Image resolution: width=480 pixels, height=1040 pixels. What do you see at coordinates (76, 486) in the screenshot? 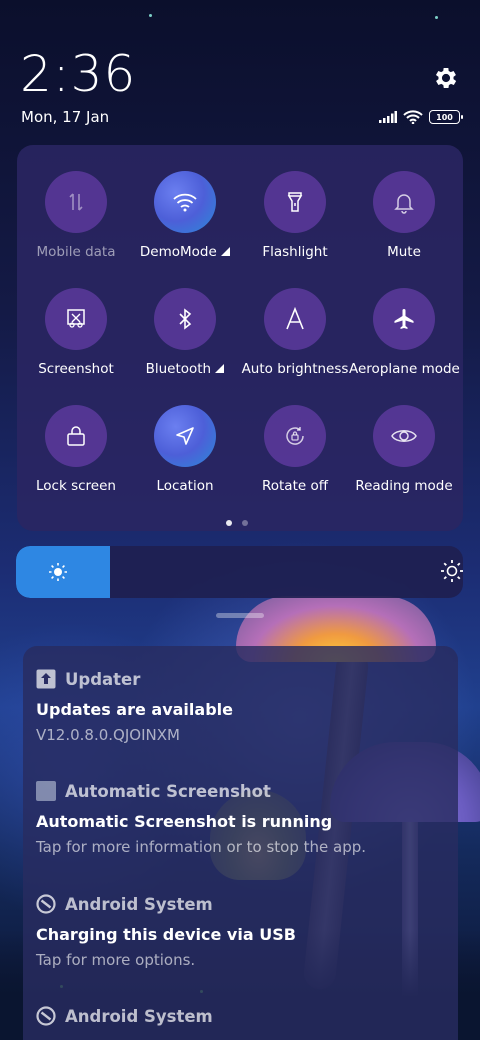
I see `tile-label: Lock screen` at bounding box center [76, 486].